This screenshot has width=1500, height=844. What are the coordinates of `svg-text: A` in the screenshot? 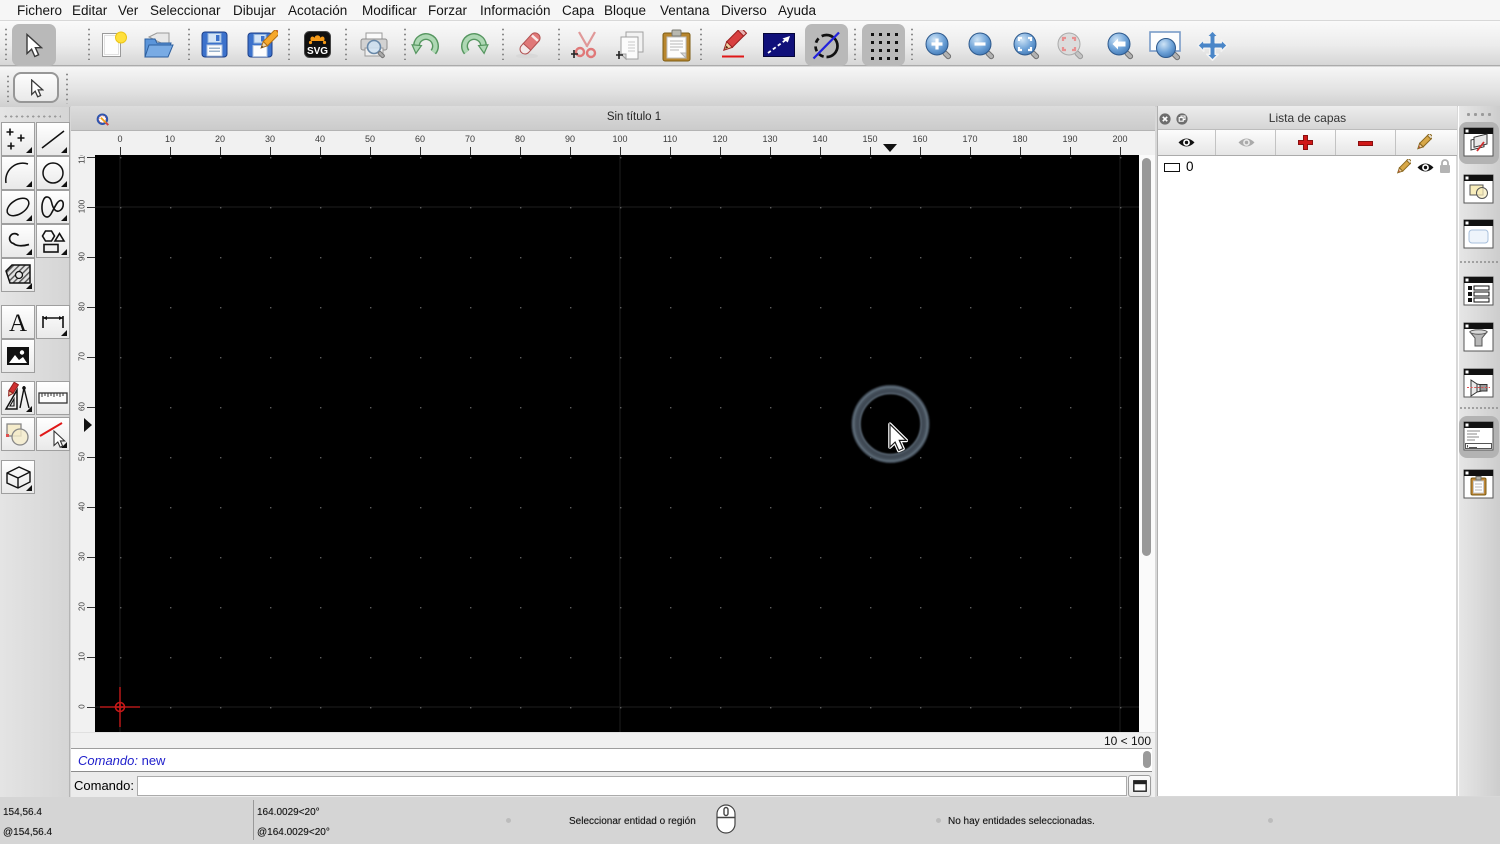 It's located at (18, 323).